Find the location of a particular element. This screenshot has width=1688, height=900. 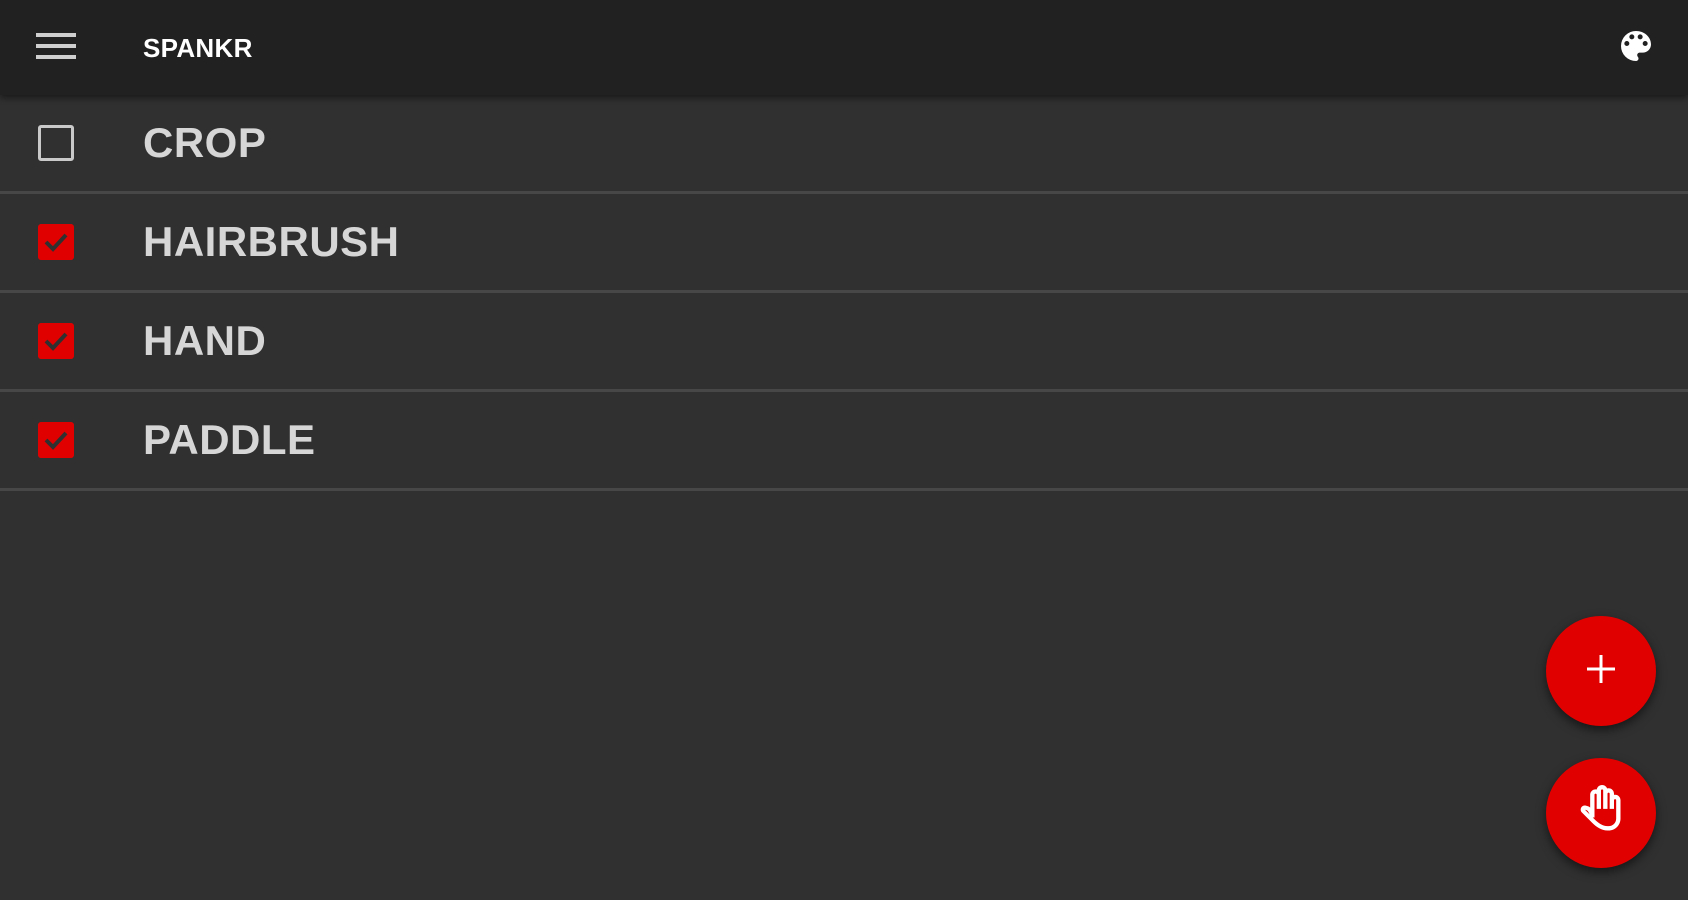

hand-icon is located at coordinates (1601, 813).